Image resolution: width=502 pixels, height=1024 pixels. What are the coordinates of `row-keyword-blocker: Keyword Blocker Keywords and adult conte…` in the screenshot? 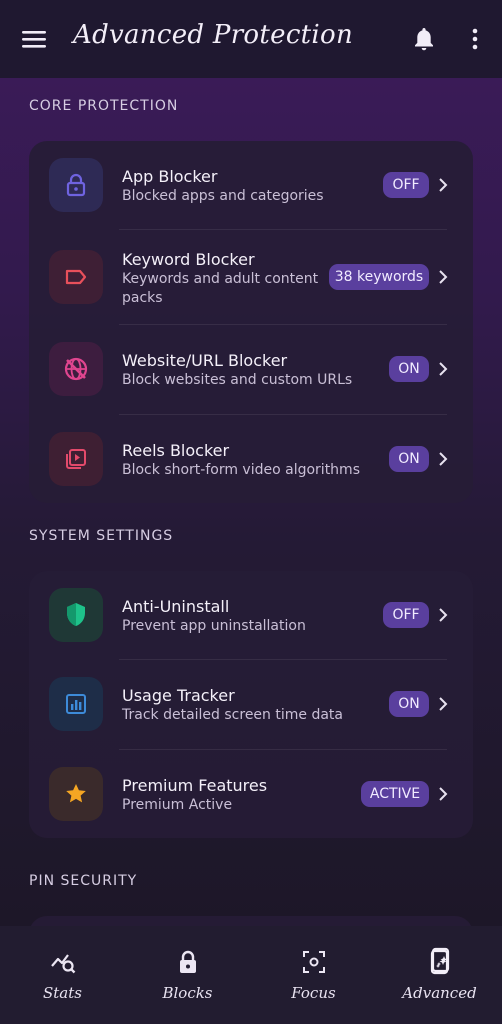 It's located at (251, 277).